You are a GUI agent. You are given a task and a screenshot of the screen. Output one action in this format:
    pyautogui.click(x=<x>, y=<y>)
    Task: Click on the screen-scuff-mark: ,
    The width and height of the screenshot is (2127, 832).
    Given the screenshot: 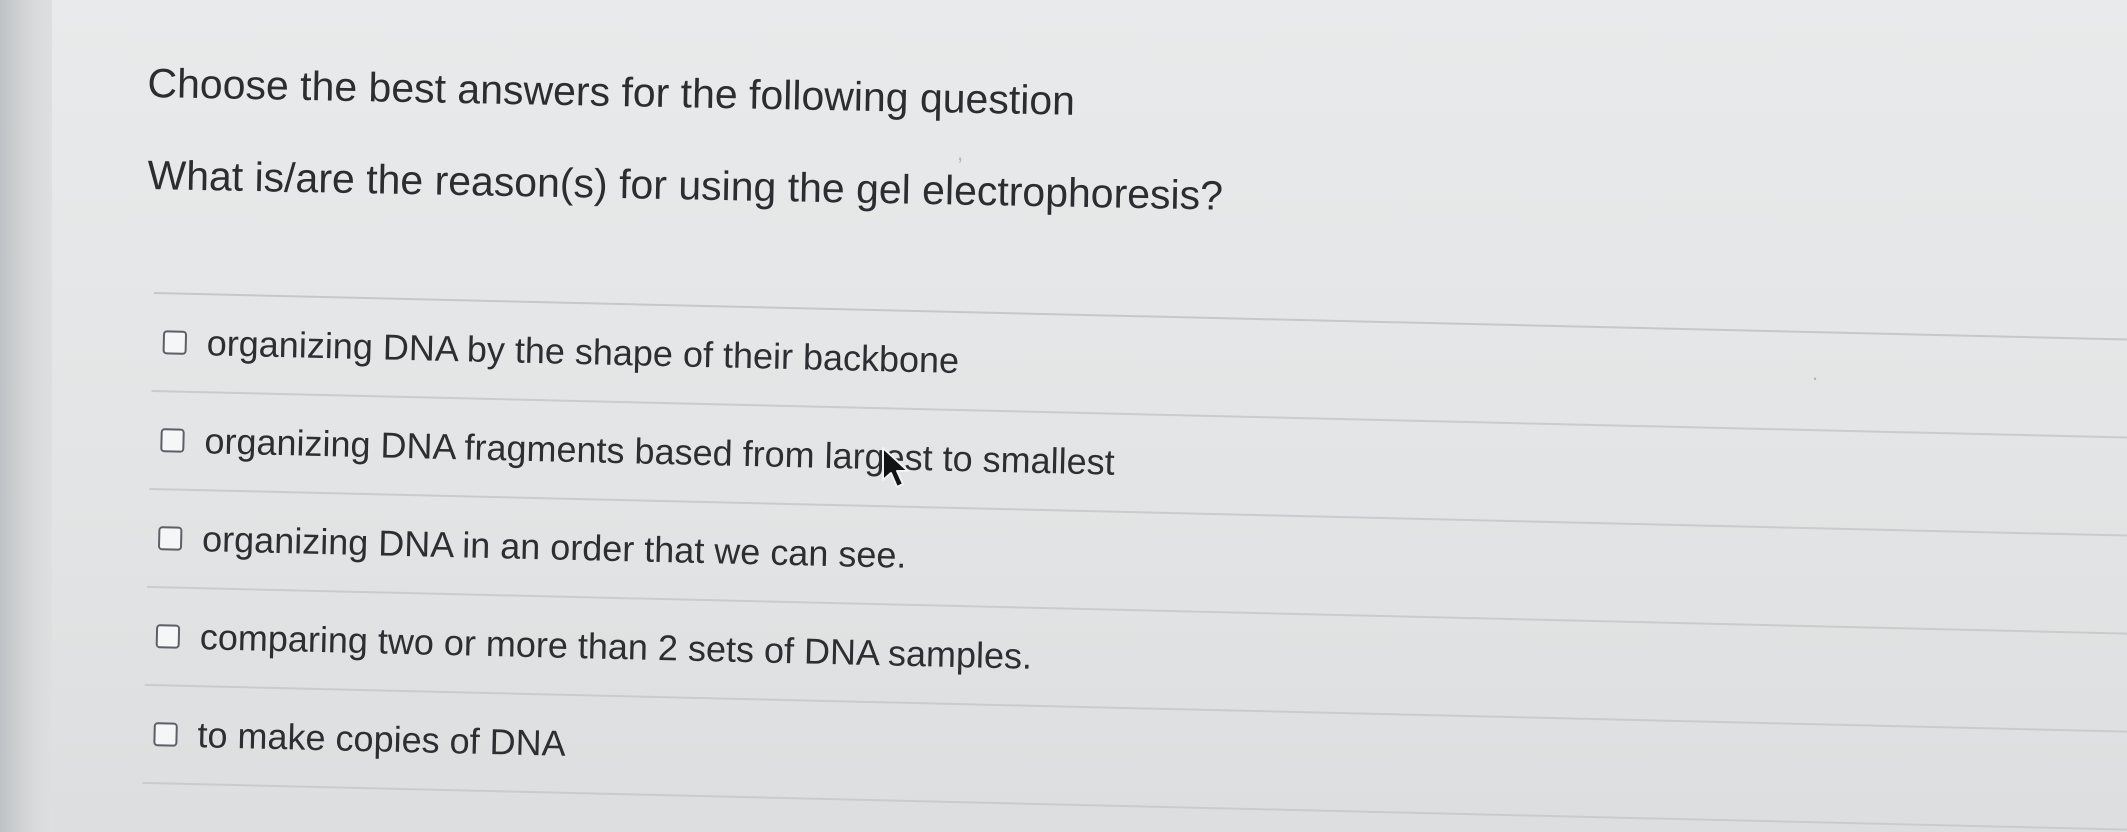 What is the action you would take?
    pyautogui.click(x=960, y=152)
    